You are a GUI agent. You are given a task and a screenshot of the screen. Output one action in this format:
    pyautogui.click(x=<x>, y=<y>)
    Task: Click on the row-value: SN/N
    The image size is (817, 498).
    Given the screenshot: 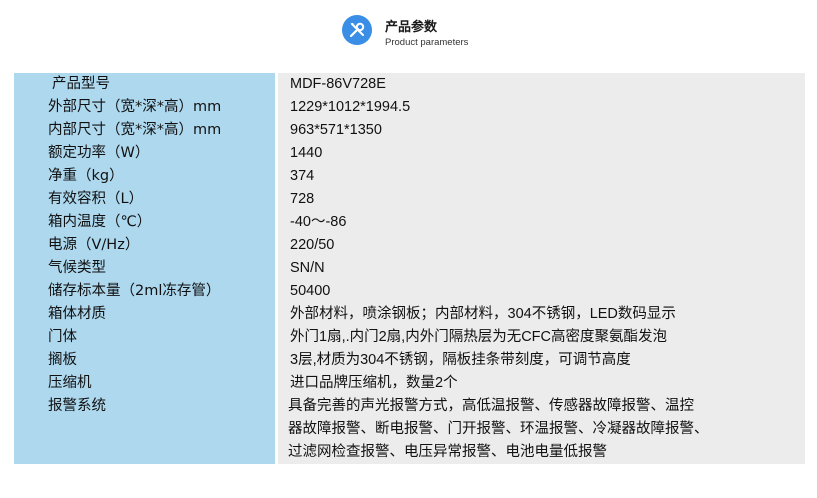 What is the action you would take?
    pyautogui.click(x=541, y=268)
    